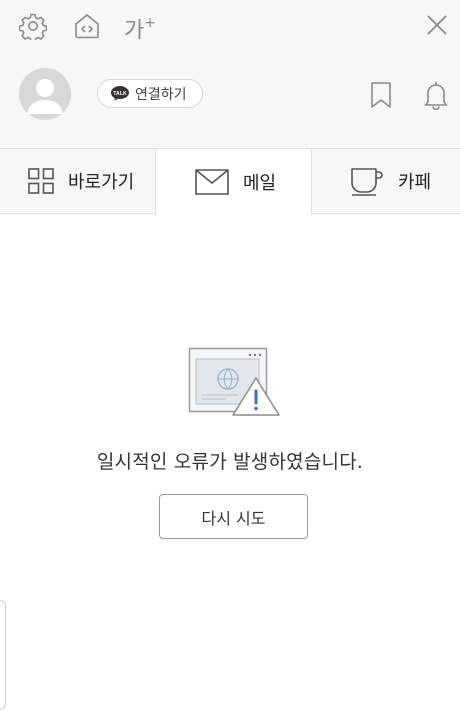 The width and height of the screenshot is (460, 710). I want to click on talk-bubble-icon: TALK, so click(120, 93).